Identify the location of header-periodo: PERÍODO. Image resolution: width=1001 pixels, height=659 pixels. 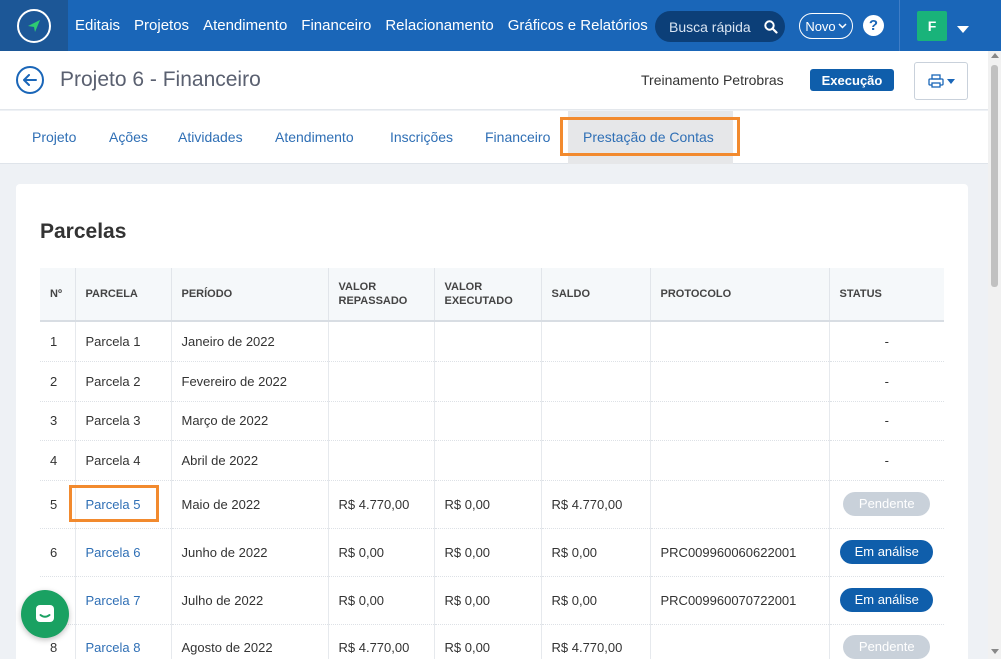
(250, 295).